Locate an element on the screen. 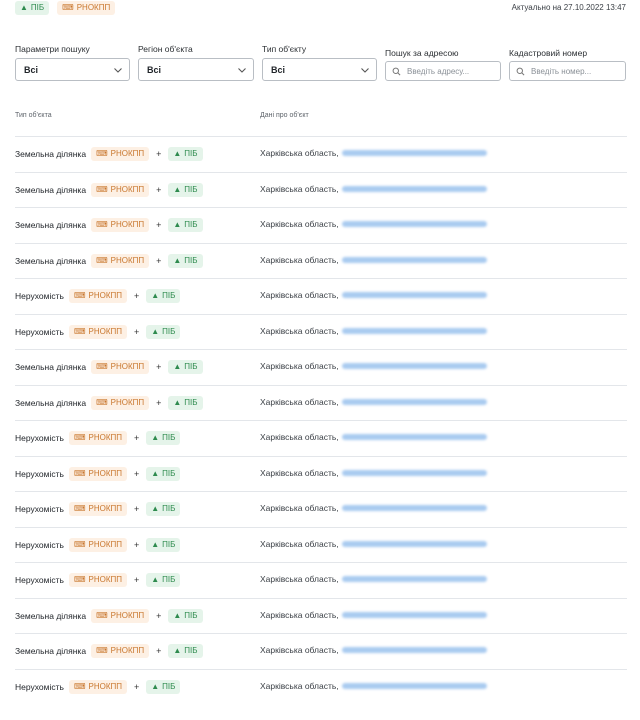 This screenshot has width=640, height=720. object-type-select: Всі is located at coordinates (319, 69).